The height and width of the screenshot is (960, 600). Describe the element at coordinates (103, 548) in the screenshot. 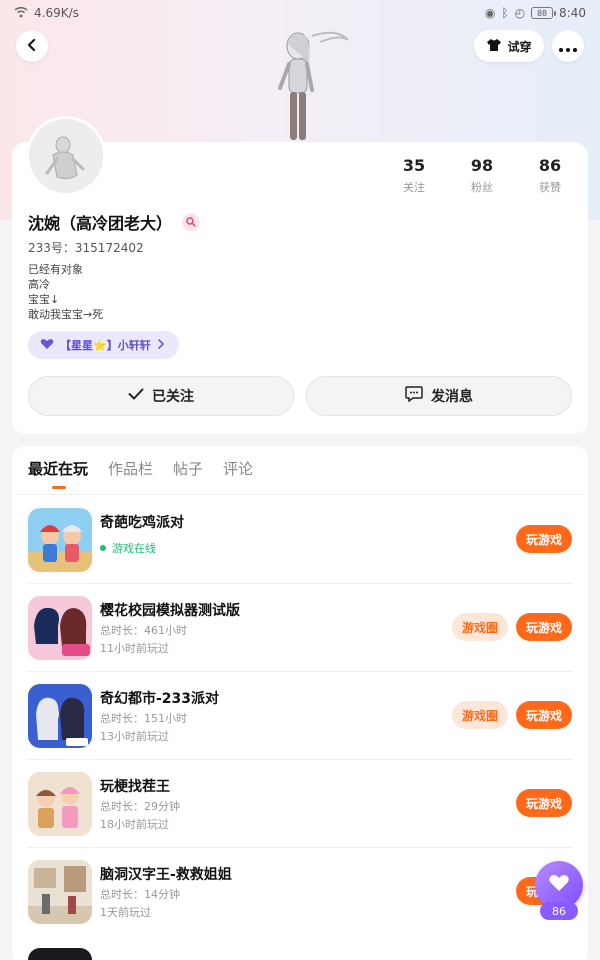

I see `online-dot` at that location.